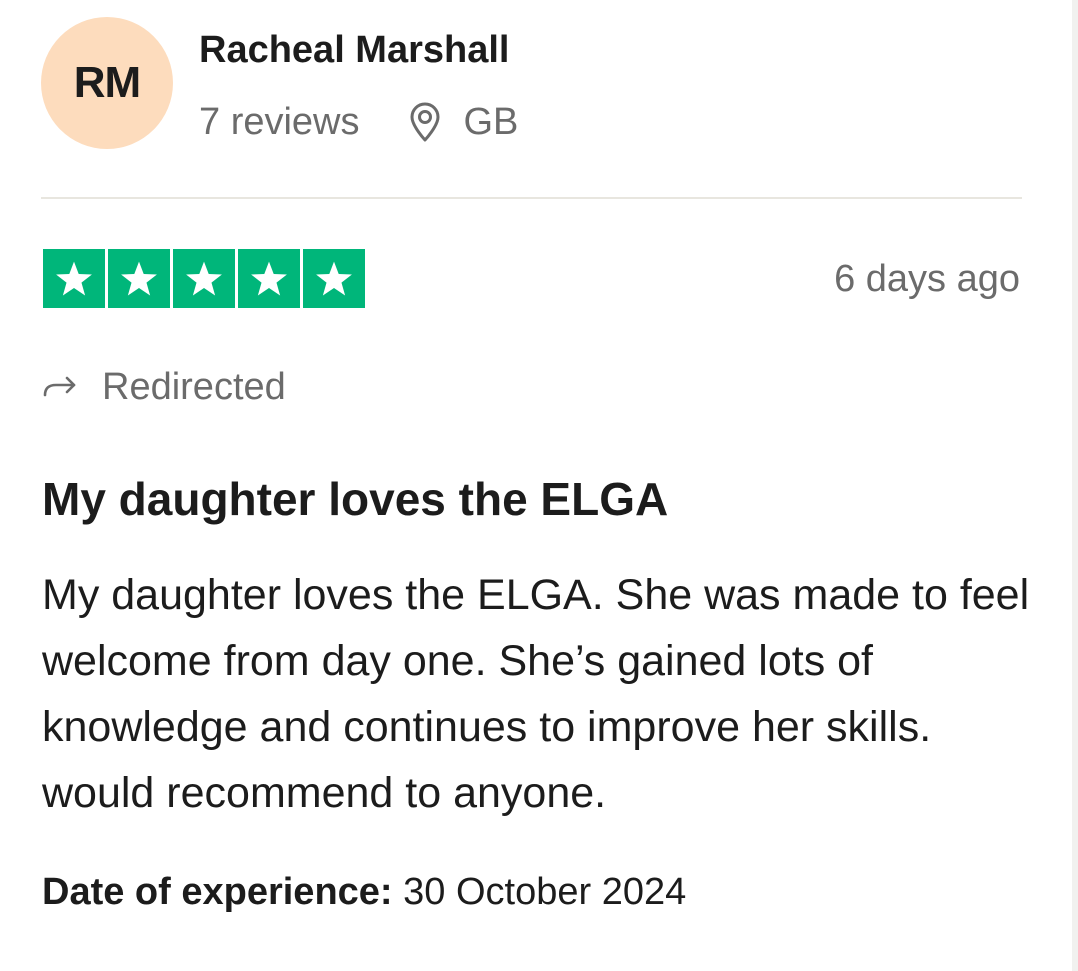 The width and height of the screenshot is (1078, 971). What do you see at coordinates (279, 122) in the screenshot?
I see `review-count: 7 reviews` at bounding box center [279, 122].